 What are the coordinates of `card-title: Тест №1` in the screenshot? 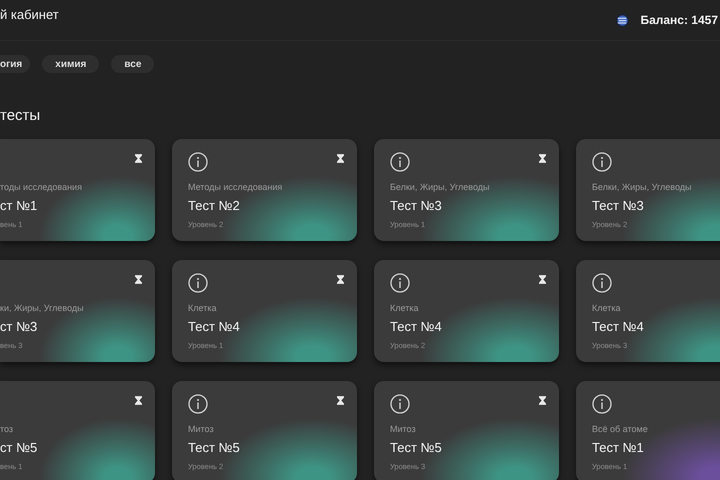 It's located at (618, 447).